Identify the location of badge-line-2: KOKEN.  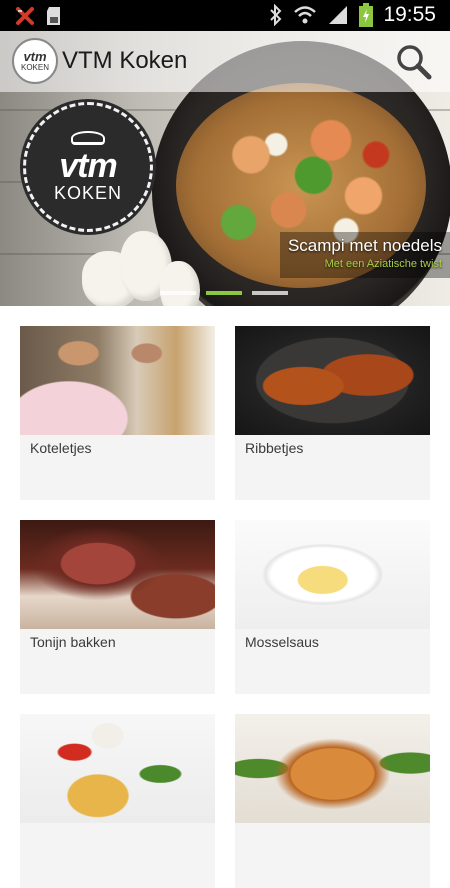
(88, 193).